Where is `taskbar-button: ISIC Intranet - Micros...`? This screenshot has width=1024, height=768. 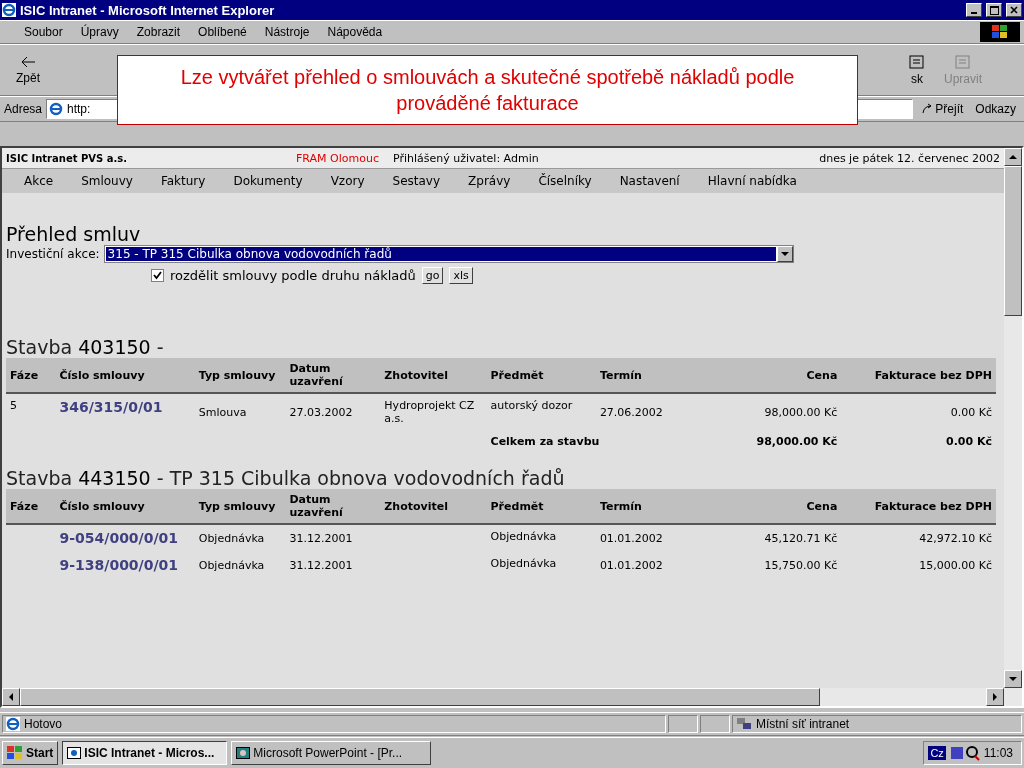 taskbar-button: ISIC Intranet - Micros... is located at coordinates (145, 753).